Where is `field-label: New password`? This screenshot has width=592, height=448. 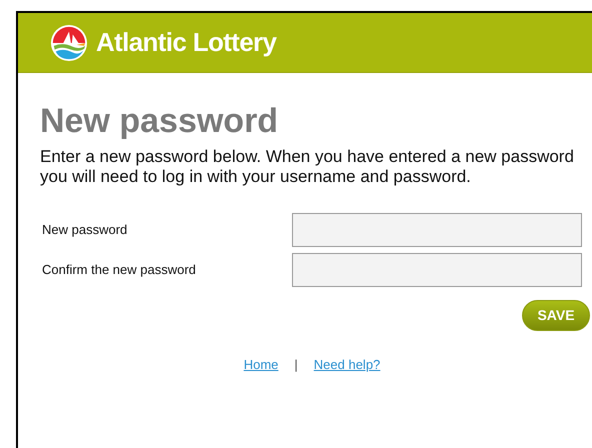
field-label: New password is located at coordinates (85, 230).